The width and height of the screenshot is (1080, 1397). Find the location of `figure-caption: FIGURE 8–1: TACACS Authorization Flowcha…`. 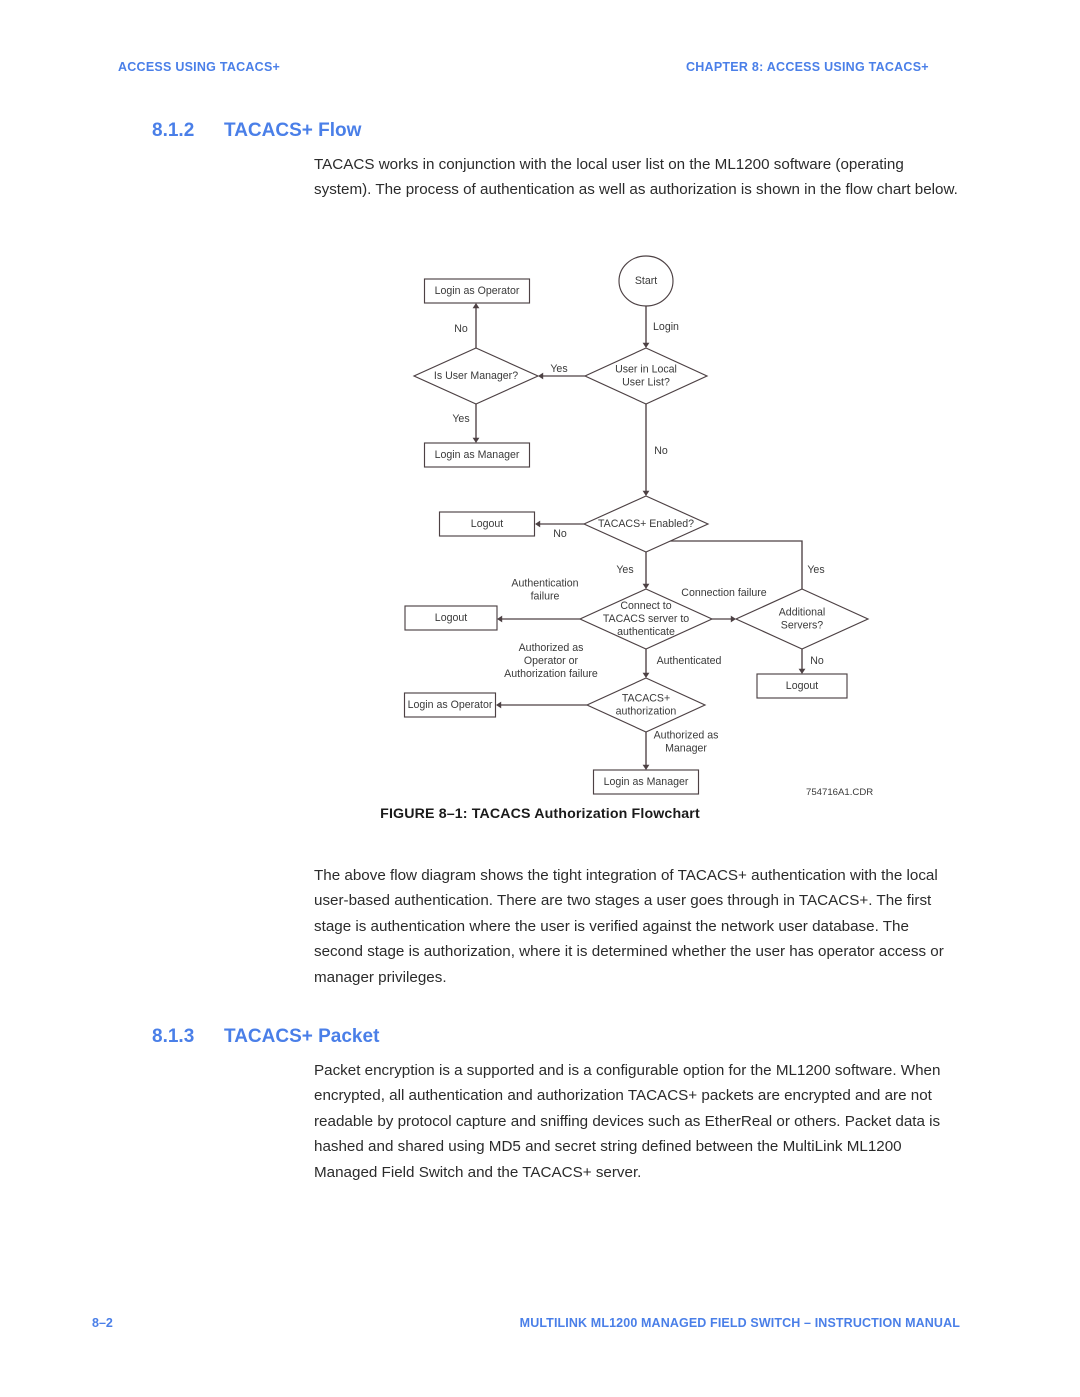

figure-caption: FIGURE 8–1: TACACS Authorization Flowcha… is located at coordinates (540, 814).